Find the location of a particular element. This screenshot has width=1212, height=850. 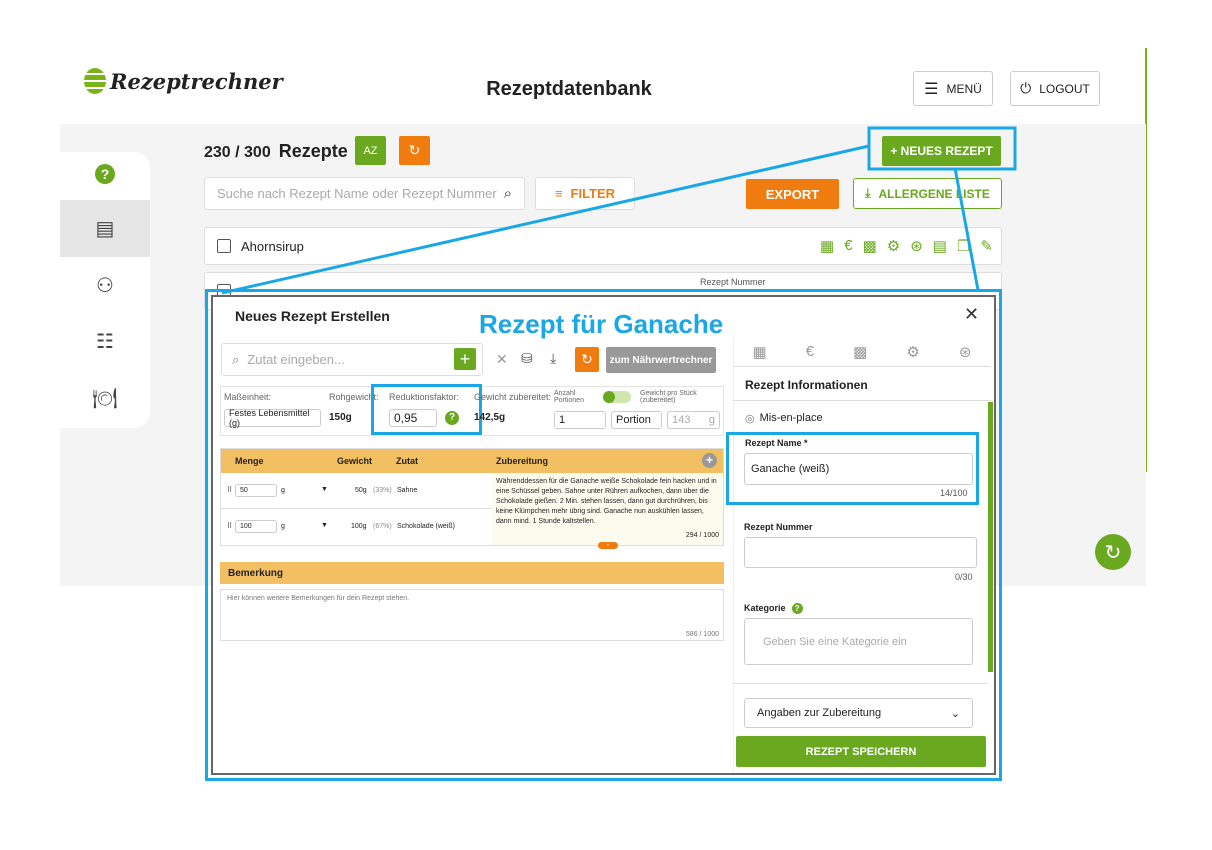

weight: 100g is located at coordinates (359, 526).